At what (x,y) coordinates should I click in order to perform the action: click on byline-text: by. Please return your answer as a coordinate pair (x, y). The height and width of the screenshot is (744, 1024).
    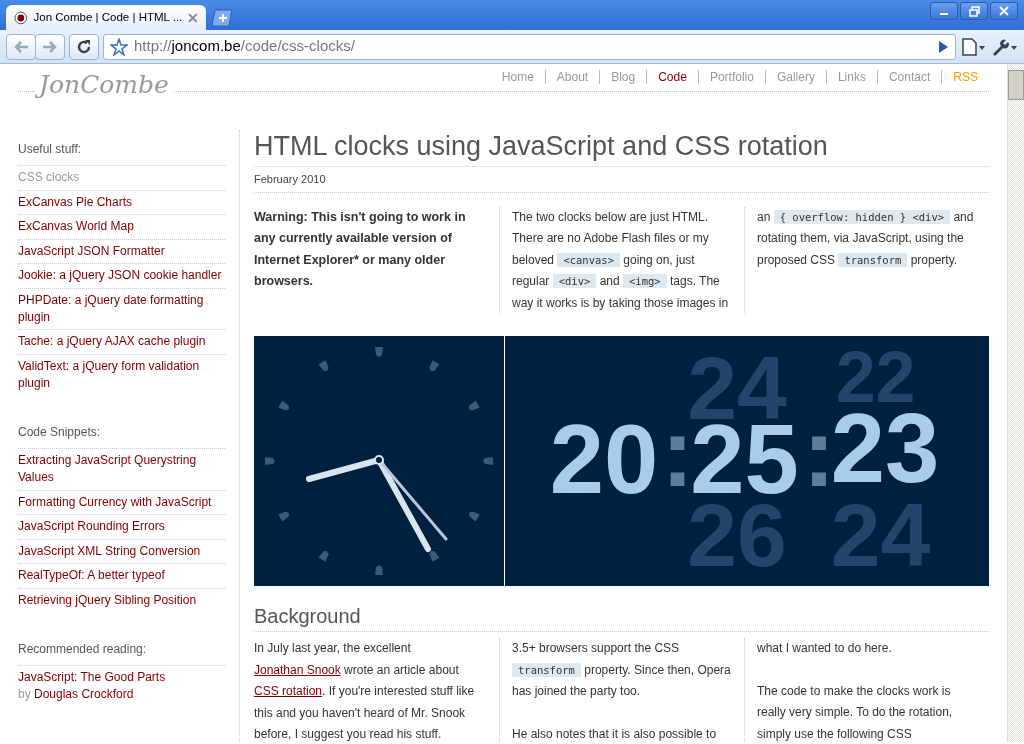
    Looking at the image, I should click on (25, 694).